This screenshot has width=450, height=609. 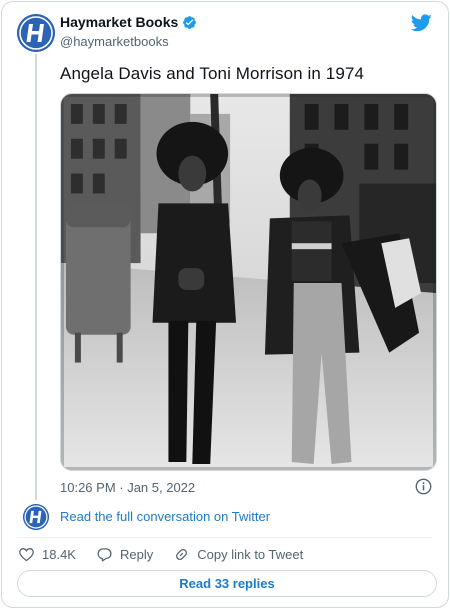 What do you see at coordinates (423, 486) in the screenshot?
I see `info-icon` at bounding box center [423, 486].